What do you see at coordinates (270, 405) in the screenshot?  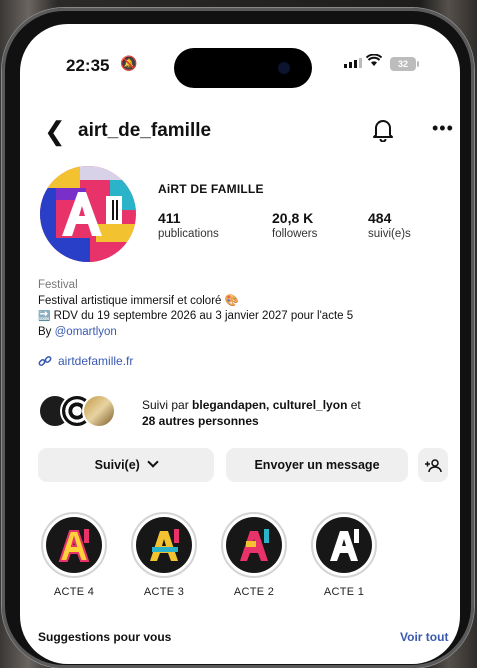 I see `followed-names: blegandapen, culturel_lyon` at bounding box center [270, 405].